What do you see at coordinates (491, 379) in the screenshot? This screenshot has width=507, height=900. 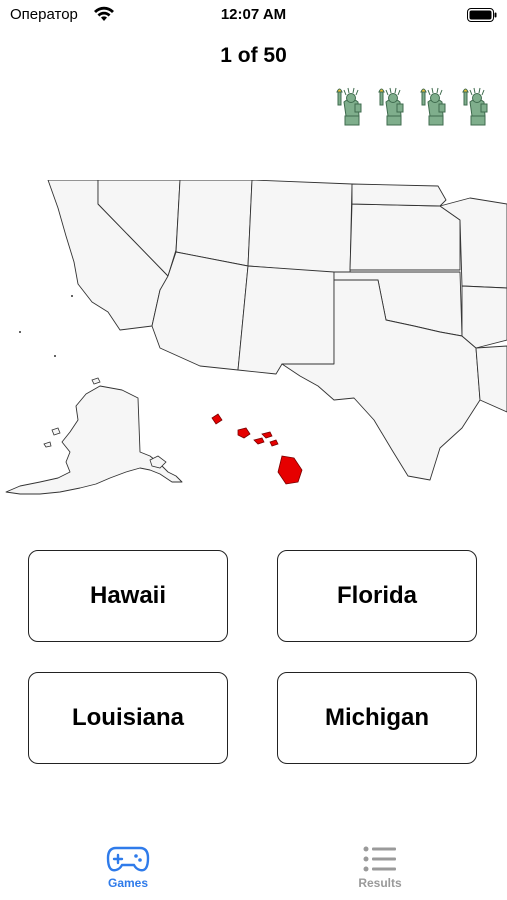 I see `state-louisiana` at bounding box center [491, 379].